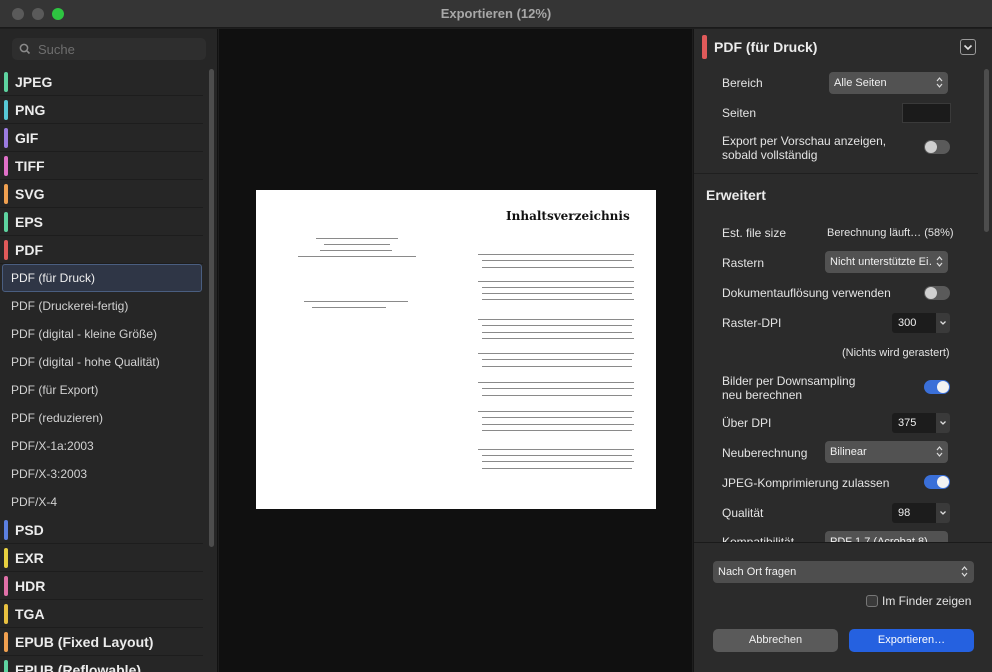 The height and width of the screenshot is (672, 992). I want to click on search-input: Suche, so click(109, 49).